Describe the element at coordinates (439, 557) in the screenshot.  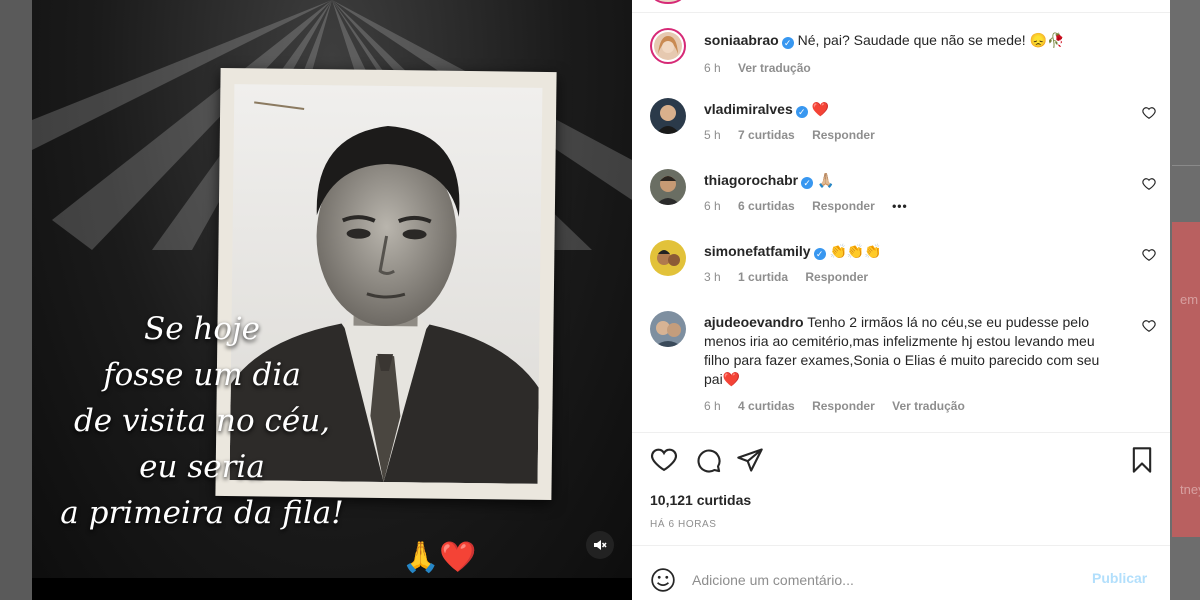
I see `overlay-emojis: 🙏❤️` at that location.